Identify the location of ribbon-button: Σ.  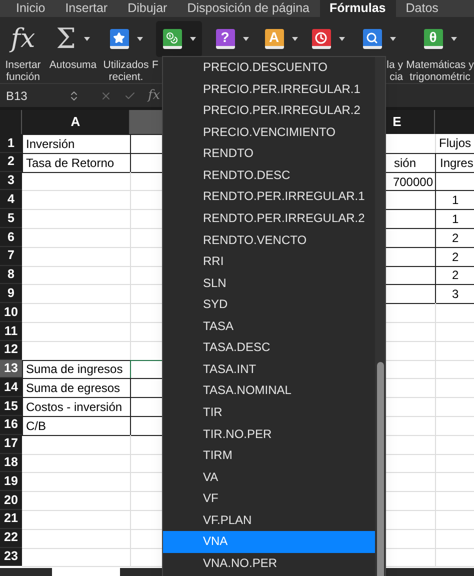
(73, 39).